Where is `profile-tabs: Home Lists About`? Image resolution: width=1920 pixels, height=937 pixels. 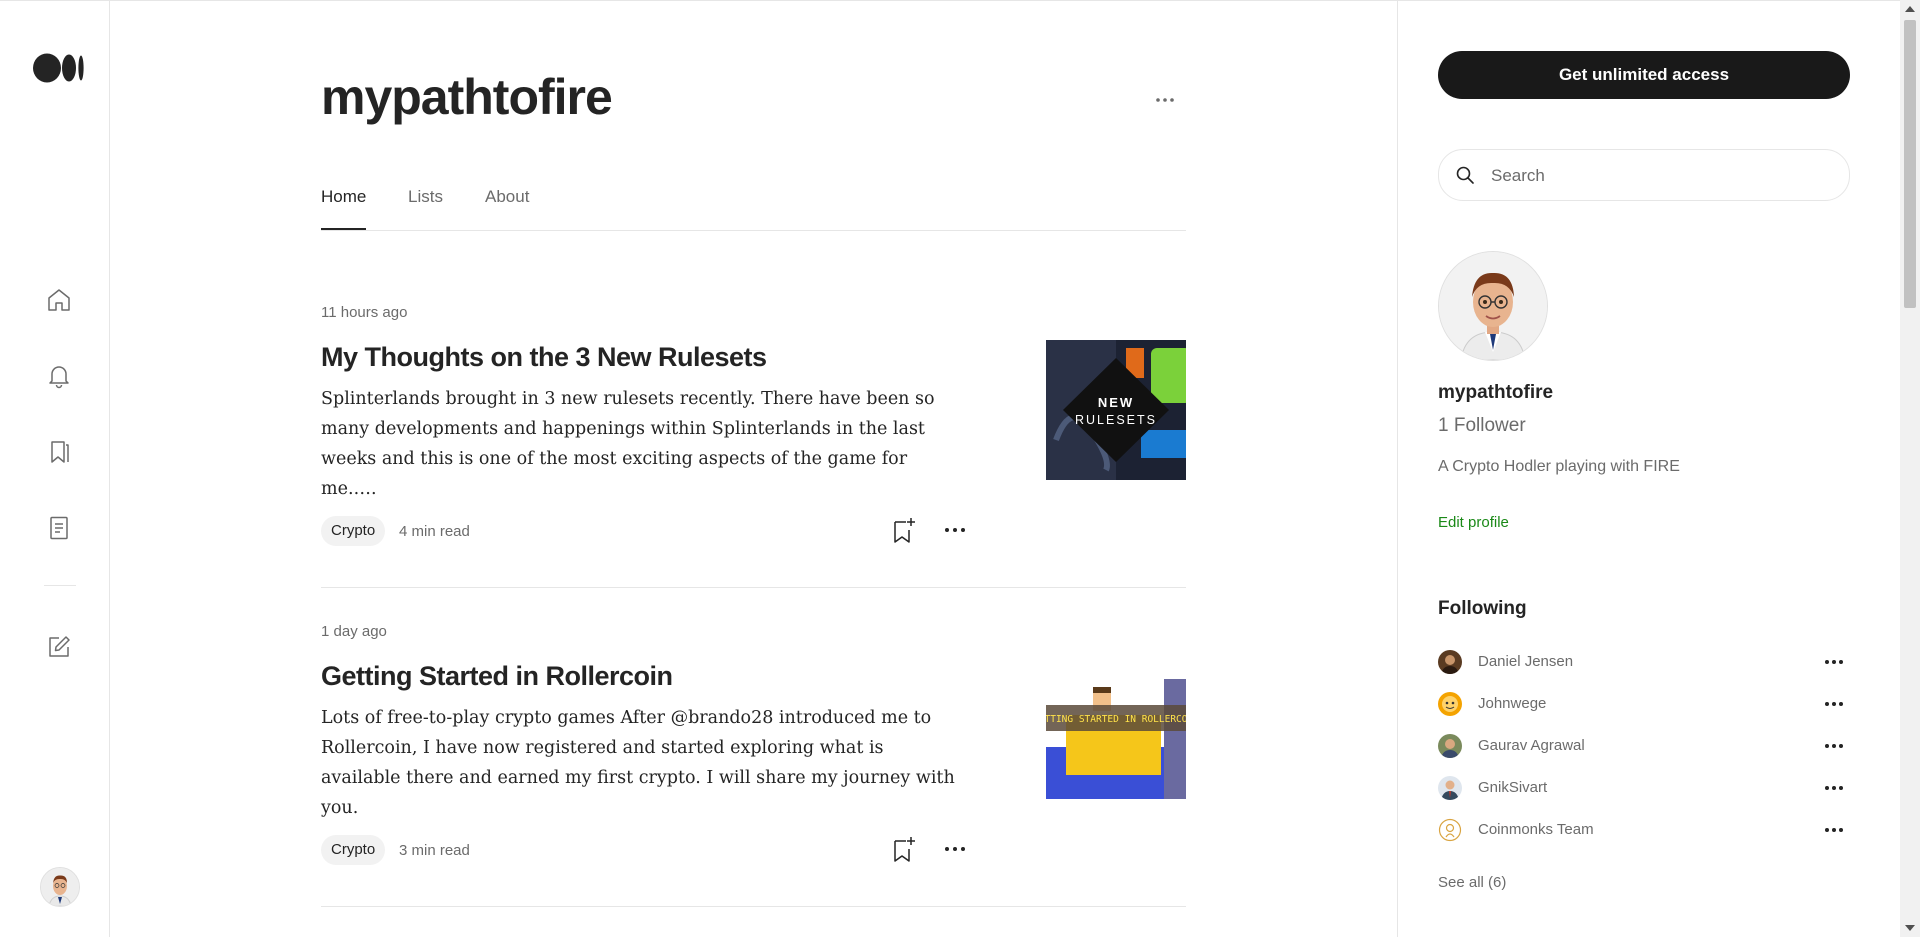 profile-tabs: Home Lists About is located at coordinates (753, 208).